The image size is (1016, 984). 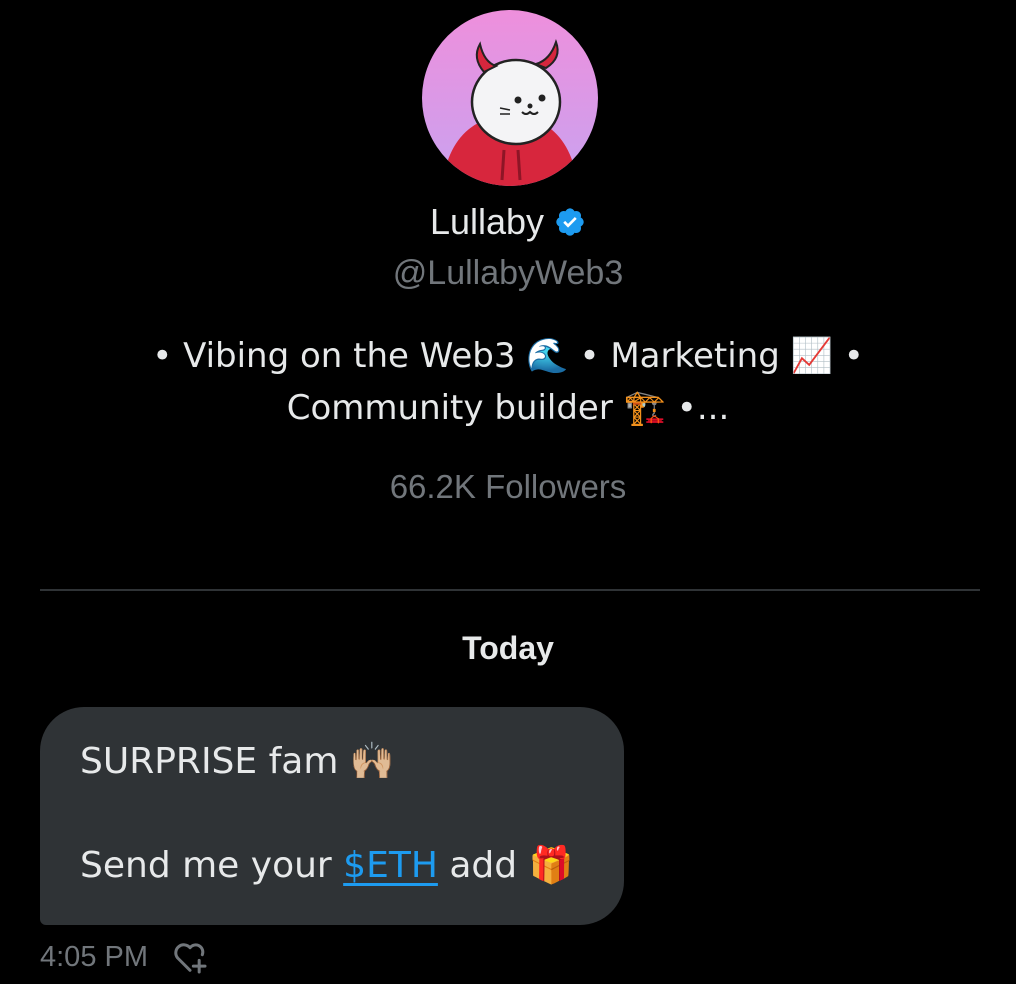 I want to click on avatar-illustration, so click(x=510, y=98).